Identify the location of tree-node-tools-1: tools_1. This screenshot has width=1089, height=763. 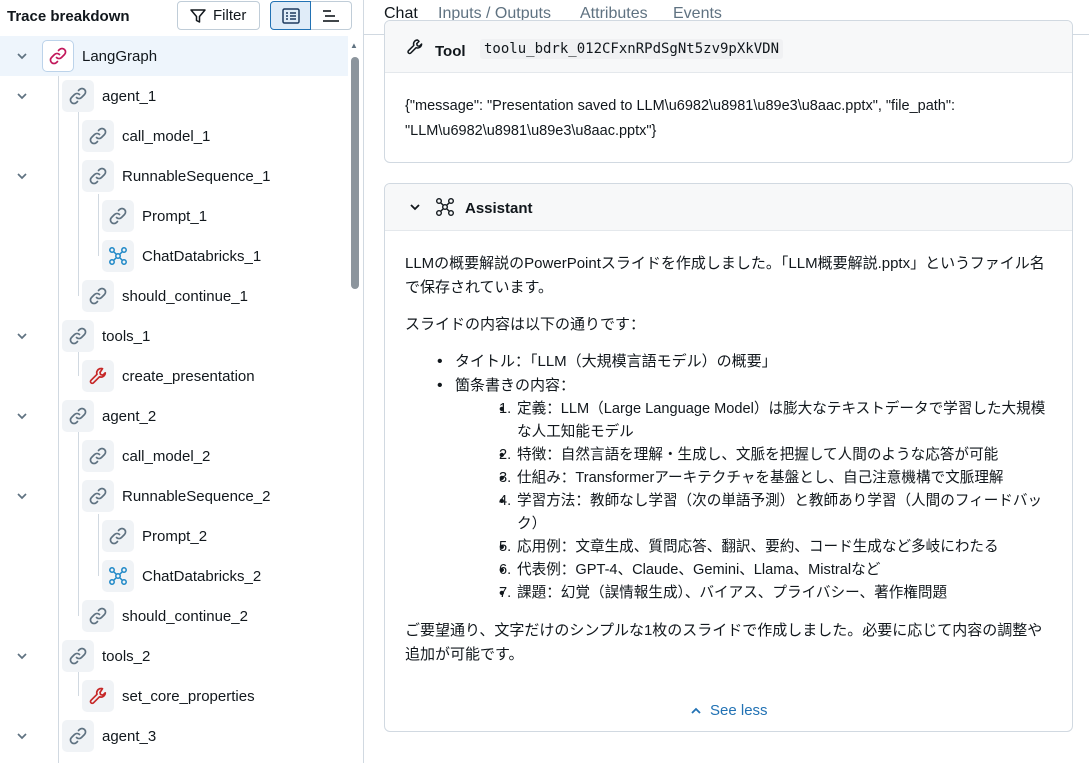
(174, 336).